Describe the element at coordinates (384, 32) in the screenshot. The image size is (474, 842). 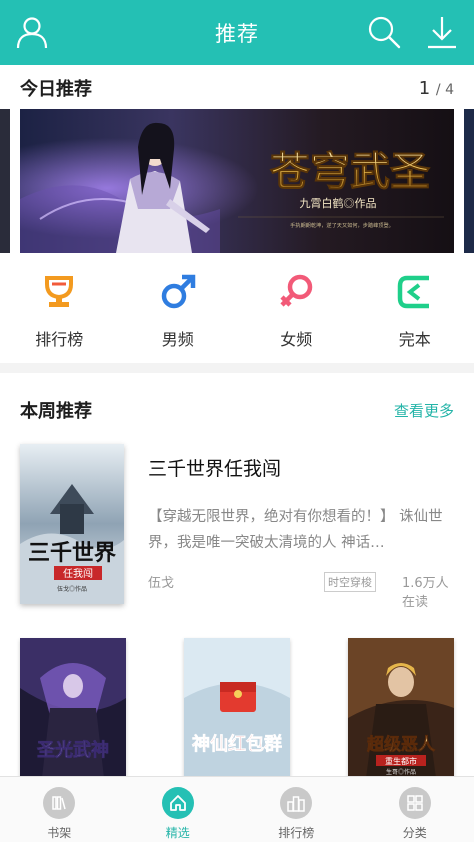
I see `search-icon` at that location.